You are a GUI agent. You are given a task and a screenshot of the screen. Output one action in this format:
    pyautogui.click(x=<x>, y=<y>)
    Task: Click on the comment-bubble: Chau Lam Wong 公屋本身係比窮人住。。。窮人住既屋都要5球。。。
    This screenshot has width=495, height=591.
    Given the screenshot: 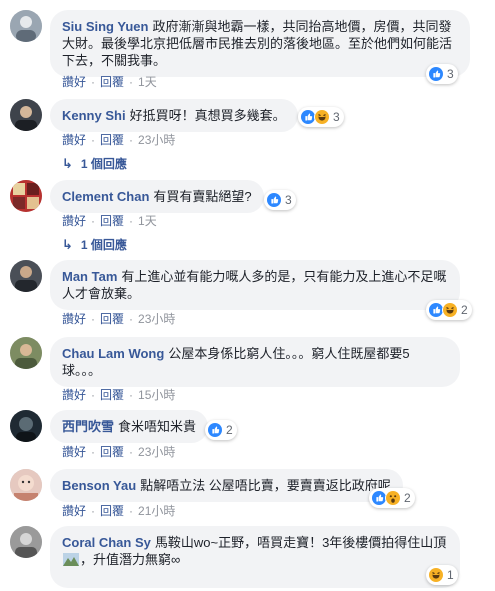 What is the action you would take?
    pyautogui.click(x=255, y=362)
    